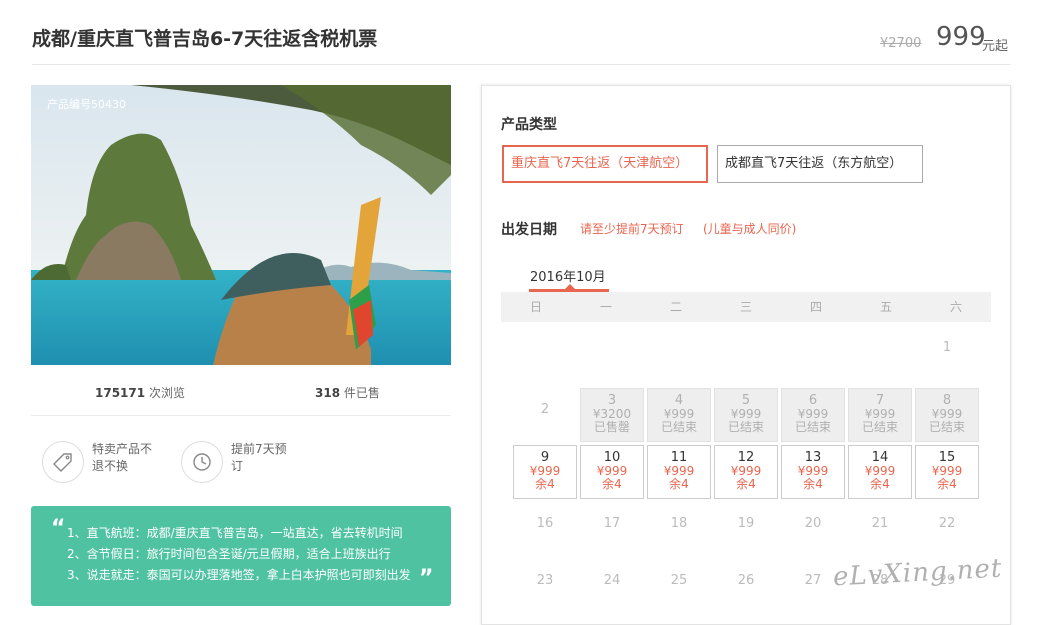 This screenshot has height=625, width=1037. Describe the element at coordinates (229, 554) in the screenshot. I see `highlight-line: 2、含节假日：旅行时间包含圣诞/元旦假期，适合上班族出行` at that location.